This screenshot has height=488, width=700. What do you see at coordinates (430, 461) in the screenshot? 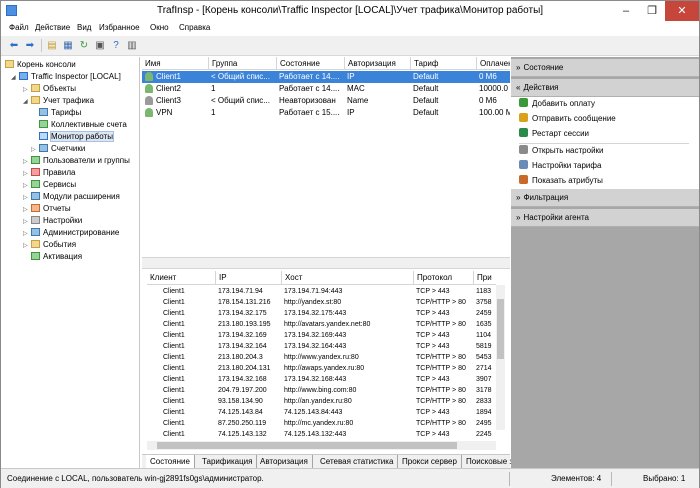
I see `tab-proxy-server: Прокси сервер` at bounding box center [430, 461].